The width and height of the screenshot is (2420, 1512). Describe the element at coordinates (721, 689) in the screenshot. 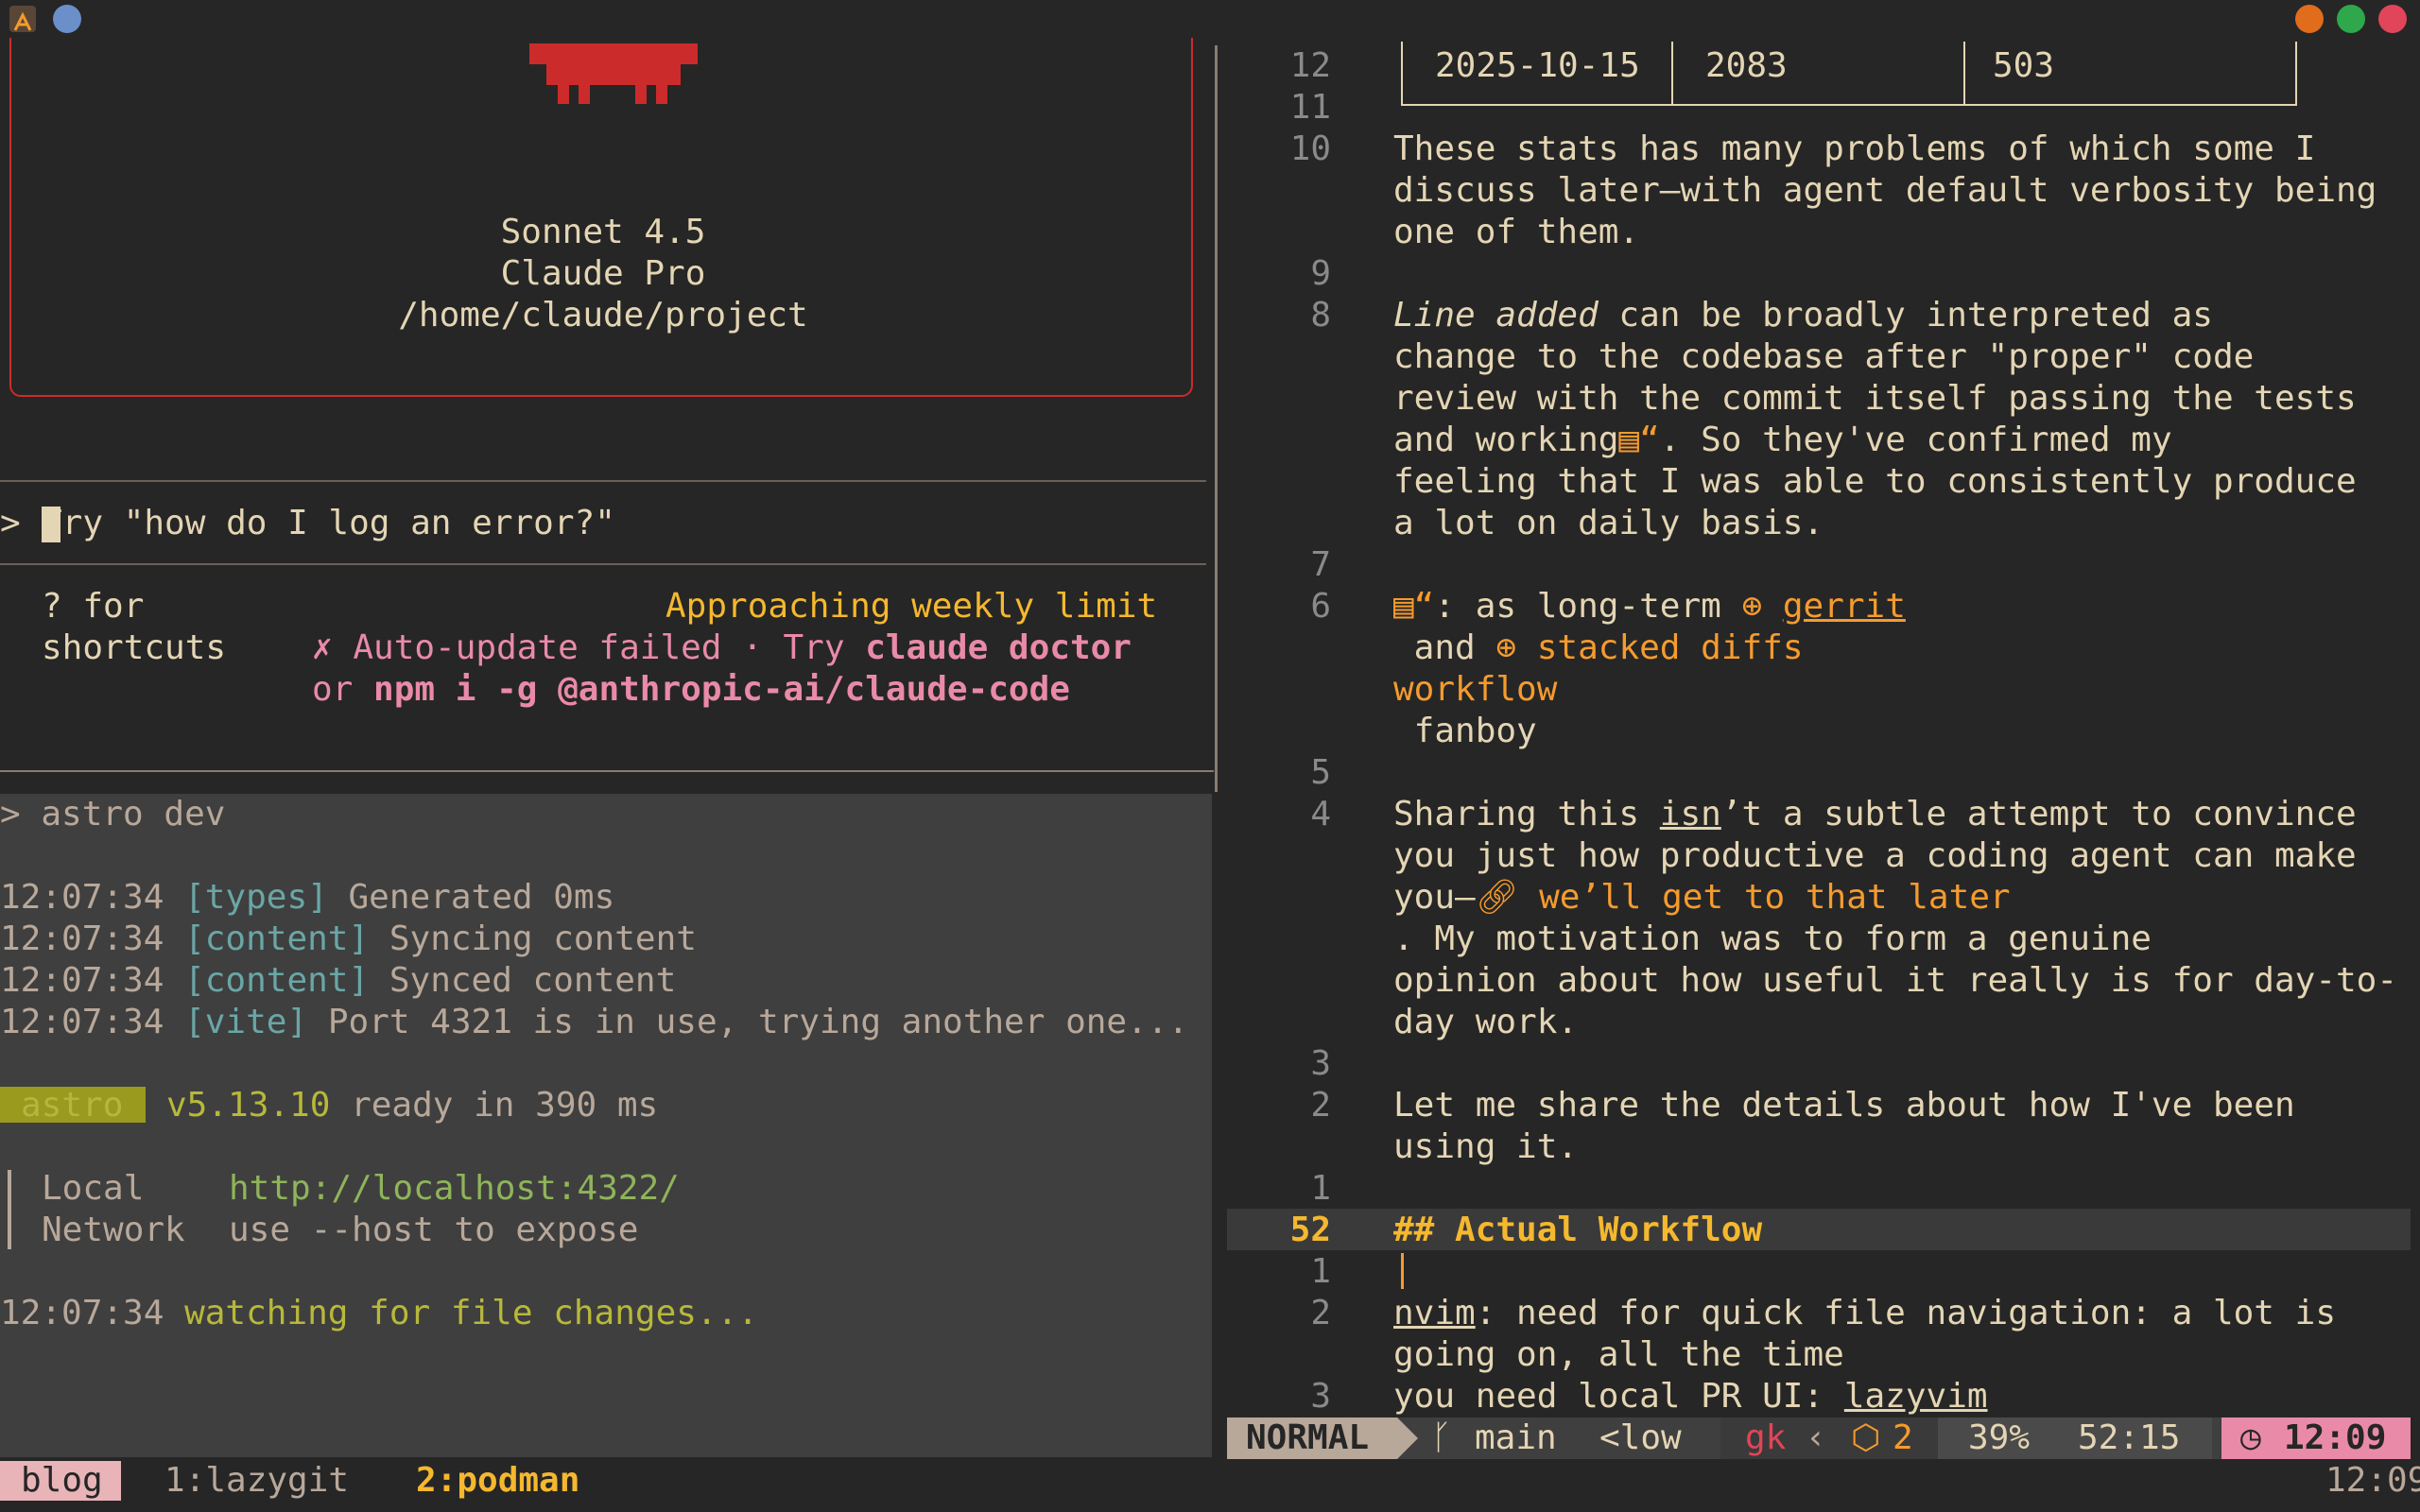

I see `npm-install-command: npm i -g @anthropic-ai/claude-code` at that location.